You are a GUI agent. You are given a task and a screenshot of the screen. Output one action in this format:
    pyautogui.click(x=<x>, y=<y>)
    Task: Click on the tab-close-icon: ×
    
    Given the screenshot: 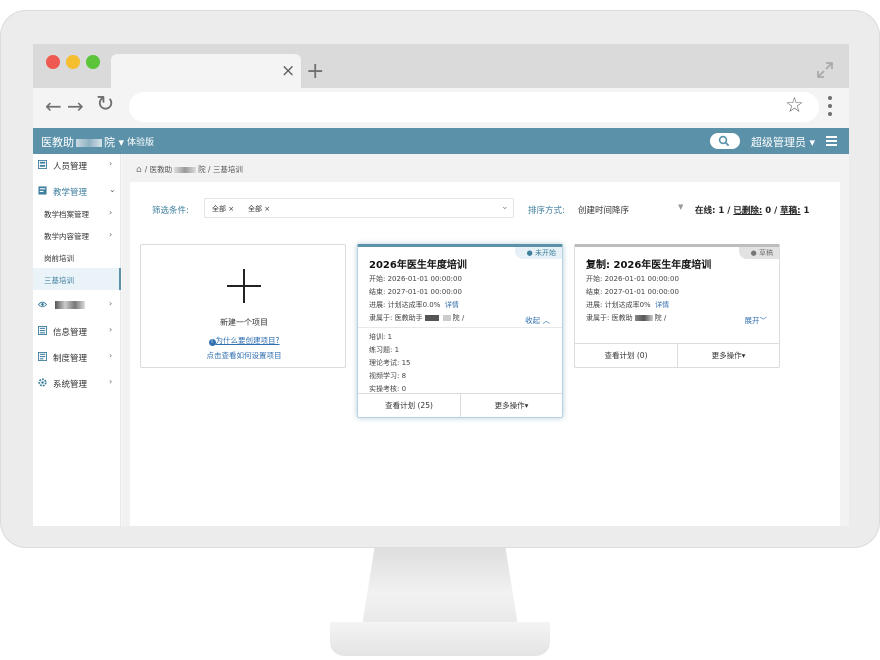 What is the action you would take?
    pyautogui.click(x=288, y=71)
    